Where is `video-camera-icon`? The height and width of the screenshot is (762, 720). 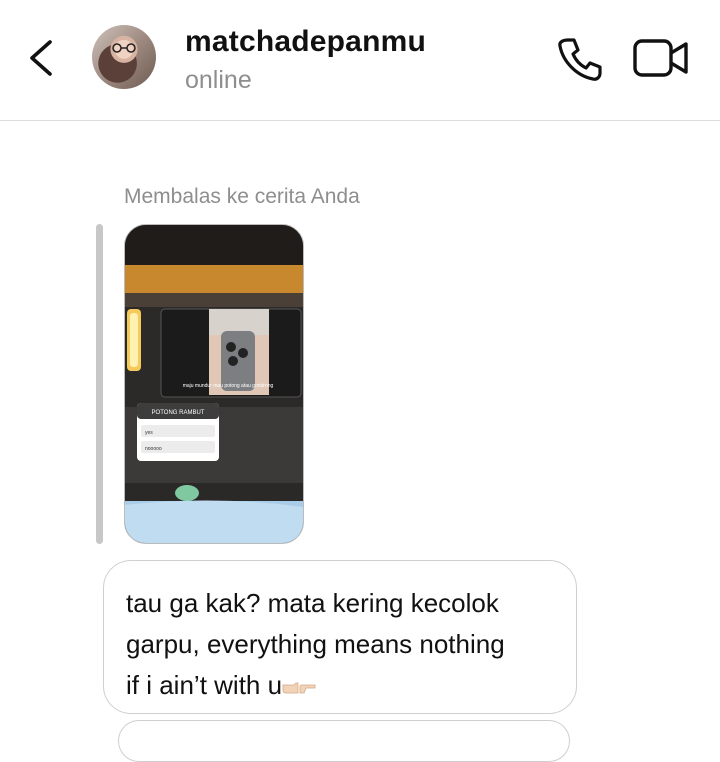
video-camera-icon is located at coordinates (661, 58).